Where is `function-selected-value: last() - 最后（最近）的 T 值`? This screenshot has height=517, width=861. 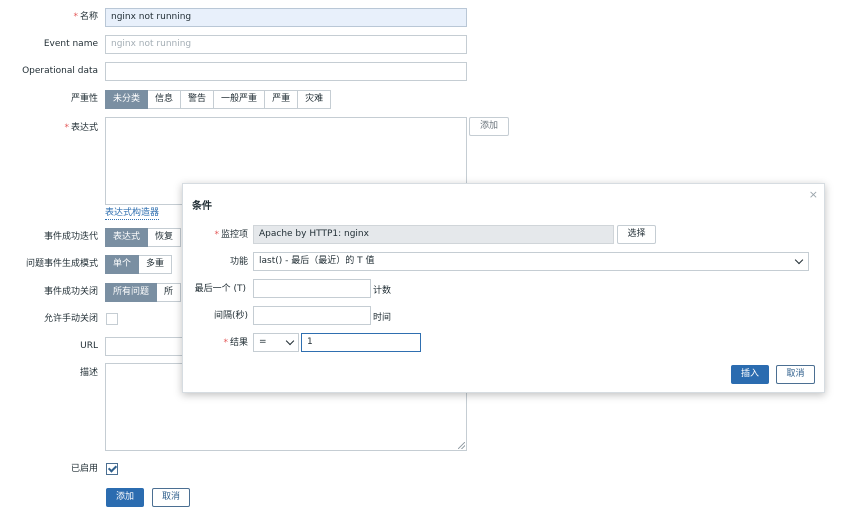 function-selected-value: last() - 最后（最近）的 T 值 is located at coordinates (317, 261).